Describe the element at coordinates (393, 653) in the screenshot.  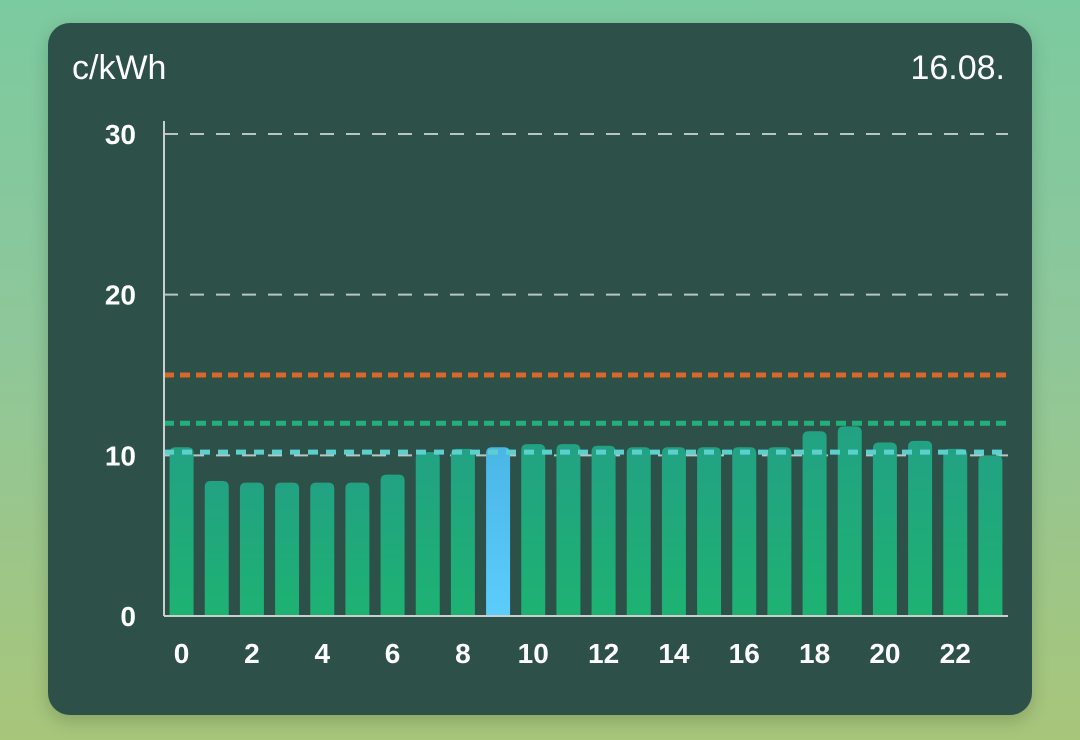
I see `x-tick-label: 6` at that location.